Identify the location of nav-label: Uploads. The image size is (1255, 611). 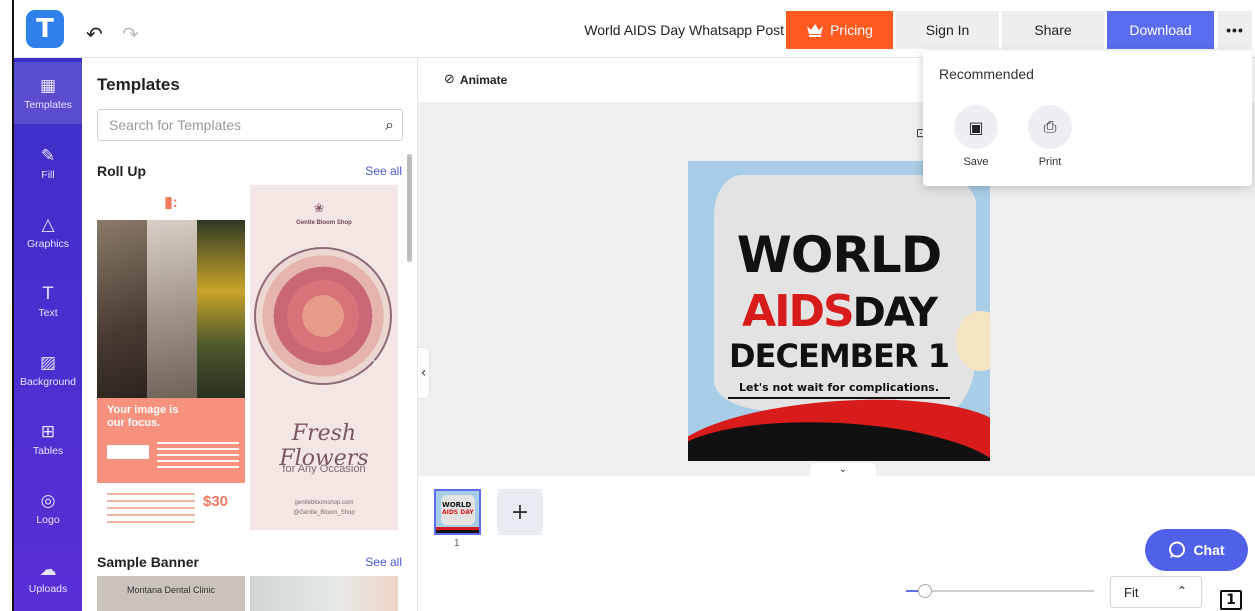
(48, 588).